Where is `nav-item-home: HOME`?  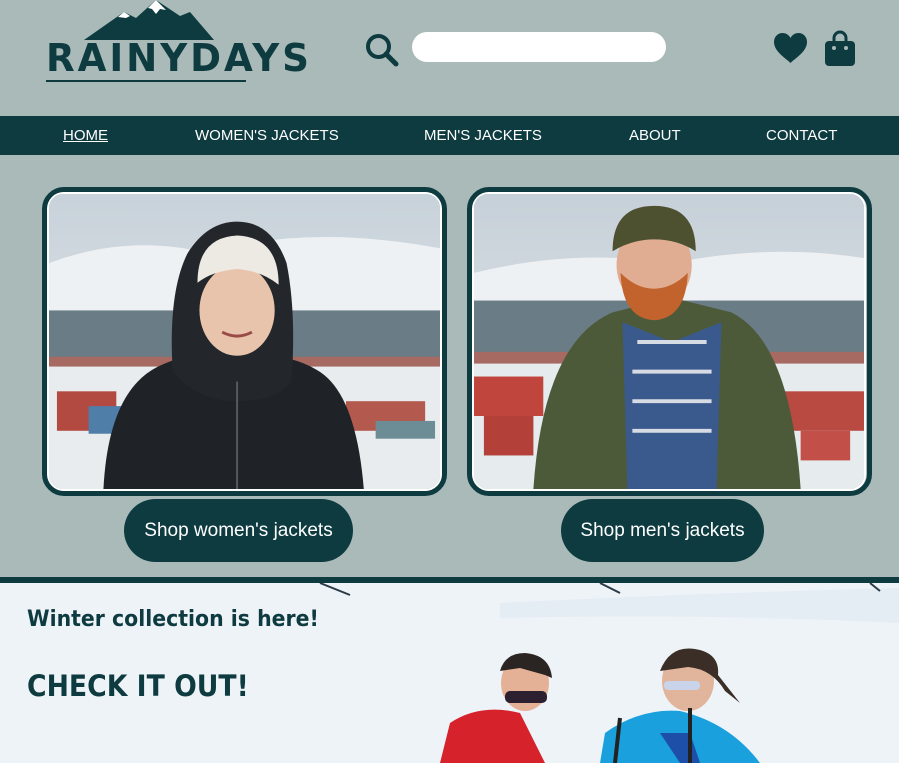
nav-item-home: HOME is located at coordinates (85, 135).